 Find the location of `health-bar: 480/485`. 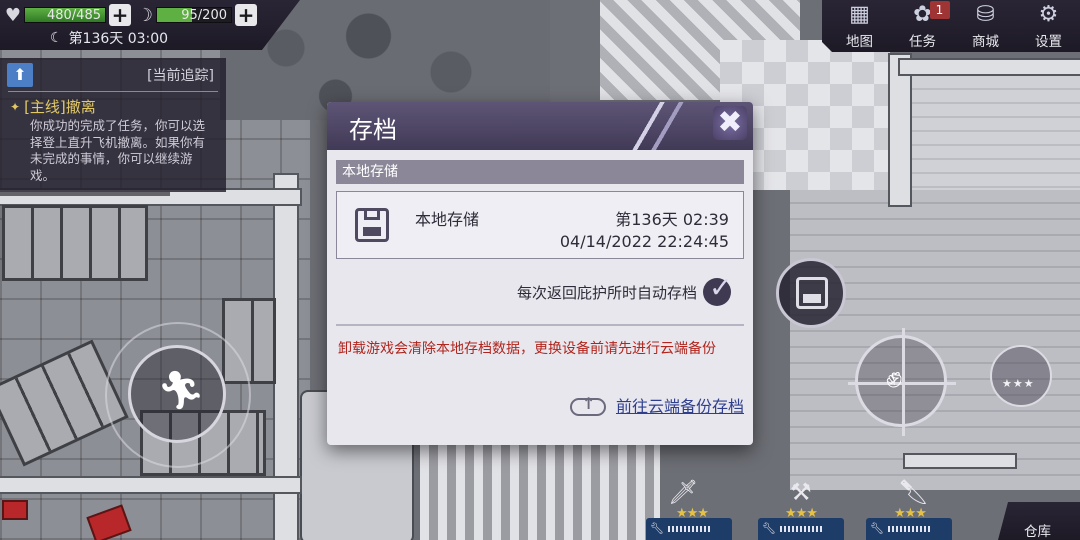

health-bar: 480/485 is located at coordinates (65, 15).